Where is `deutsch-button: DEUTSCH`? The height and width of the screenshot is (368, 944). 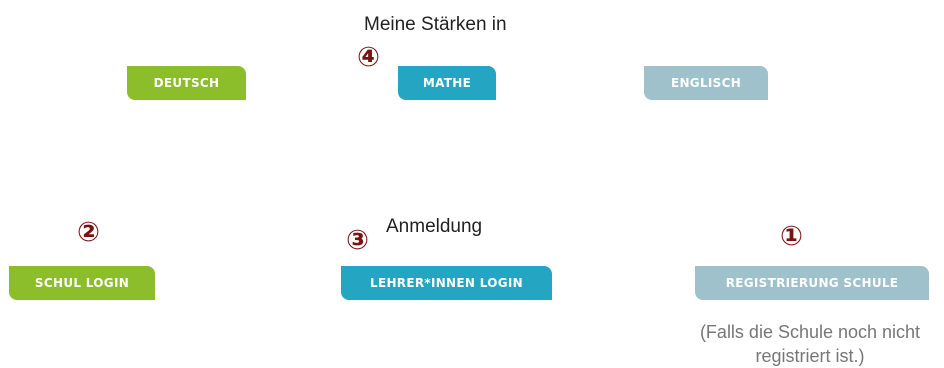 deutsch-button: DEUTSCH is located at coordinates (186, 83).